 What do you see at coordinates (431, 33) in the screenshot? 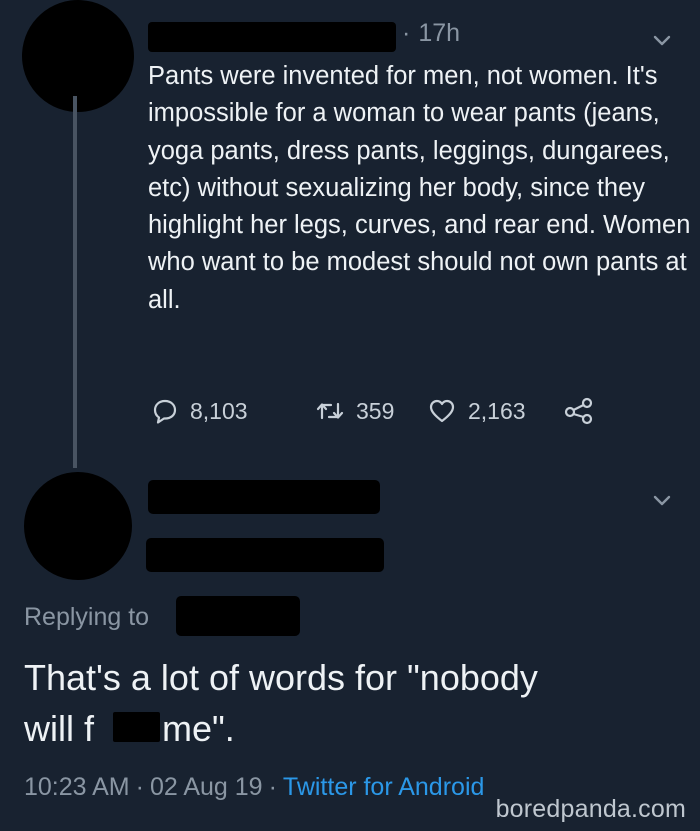
I see `tweet-timestamp: 17h` at bounding box center [431, 33].